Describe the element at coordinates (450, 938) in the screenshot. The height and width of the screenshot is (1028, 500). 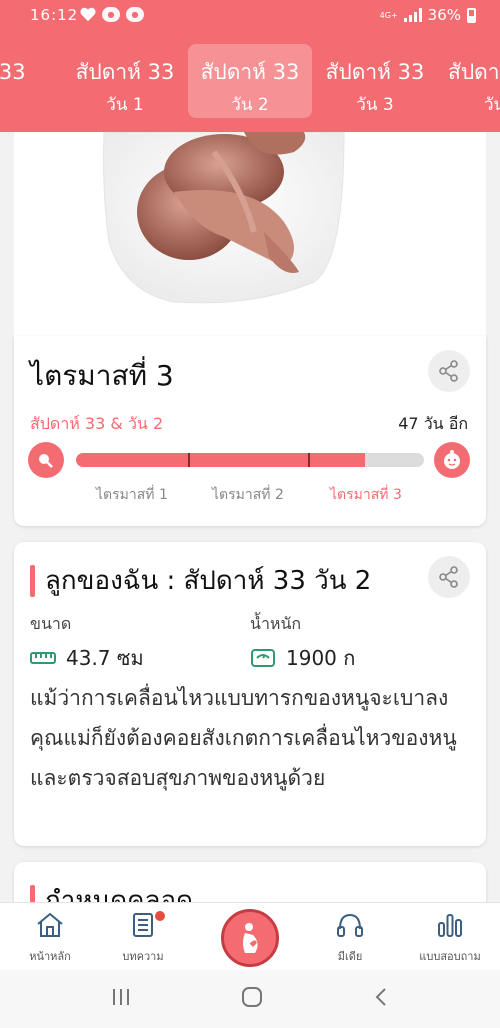
I see `nav-quiz: แบบสอบถาม` at that location.